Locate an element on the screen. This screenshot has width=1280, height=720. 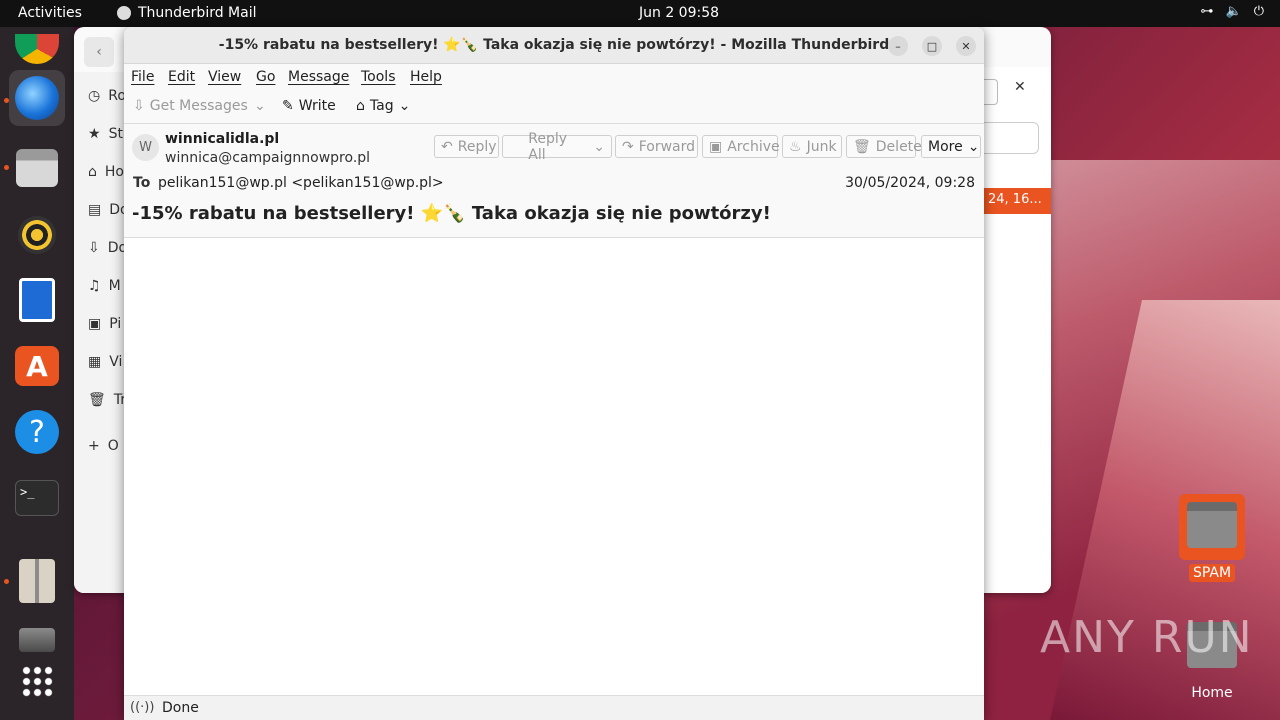
to-label: To is located at coordinates (142, 183).